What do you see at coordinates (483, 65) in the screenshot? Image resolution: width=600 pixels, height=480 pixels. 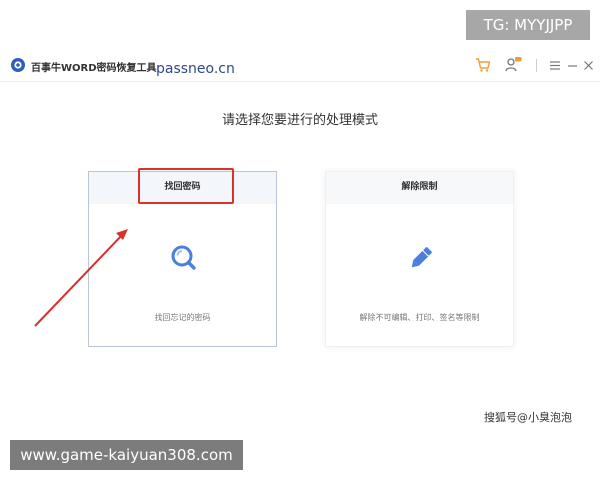 I see `cart-icon` at bounding box center [483, 65].